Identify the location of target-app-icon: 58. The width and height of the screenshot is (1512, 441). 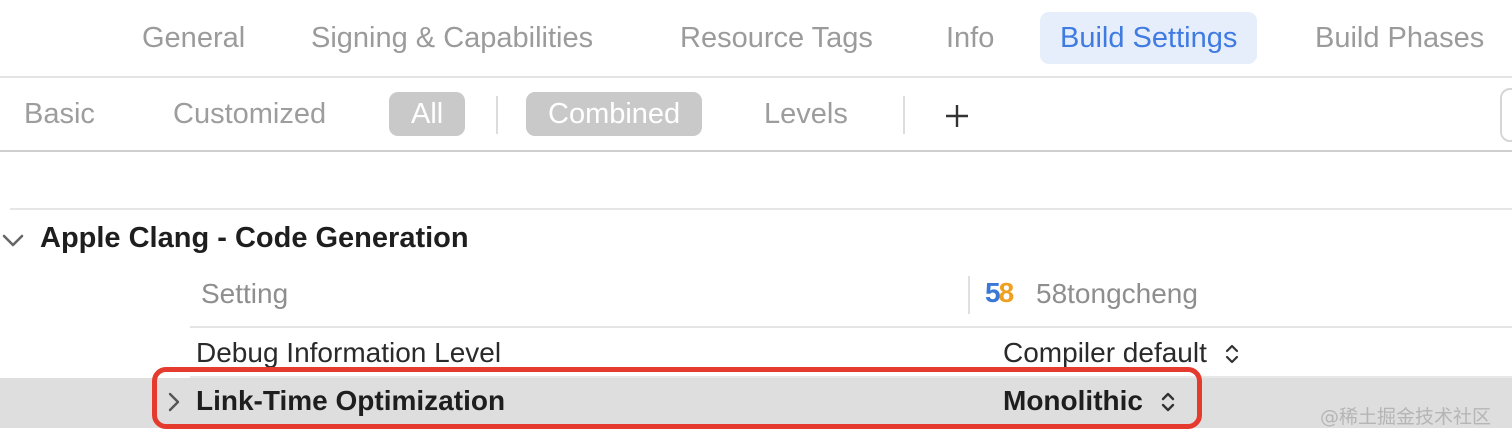
(1000, 293).